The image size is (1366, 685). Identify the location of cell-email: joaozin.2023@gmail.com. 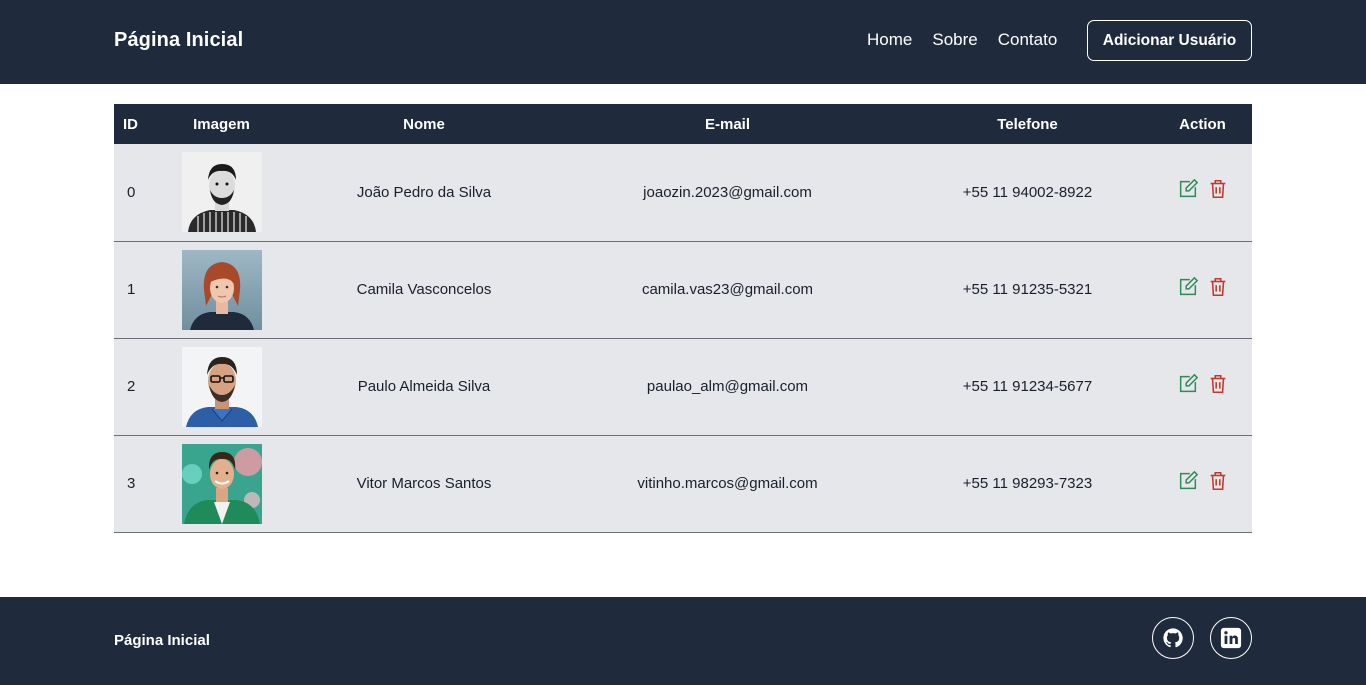
(727, 192).